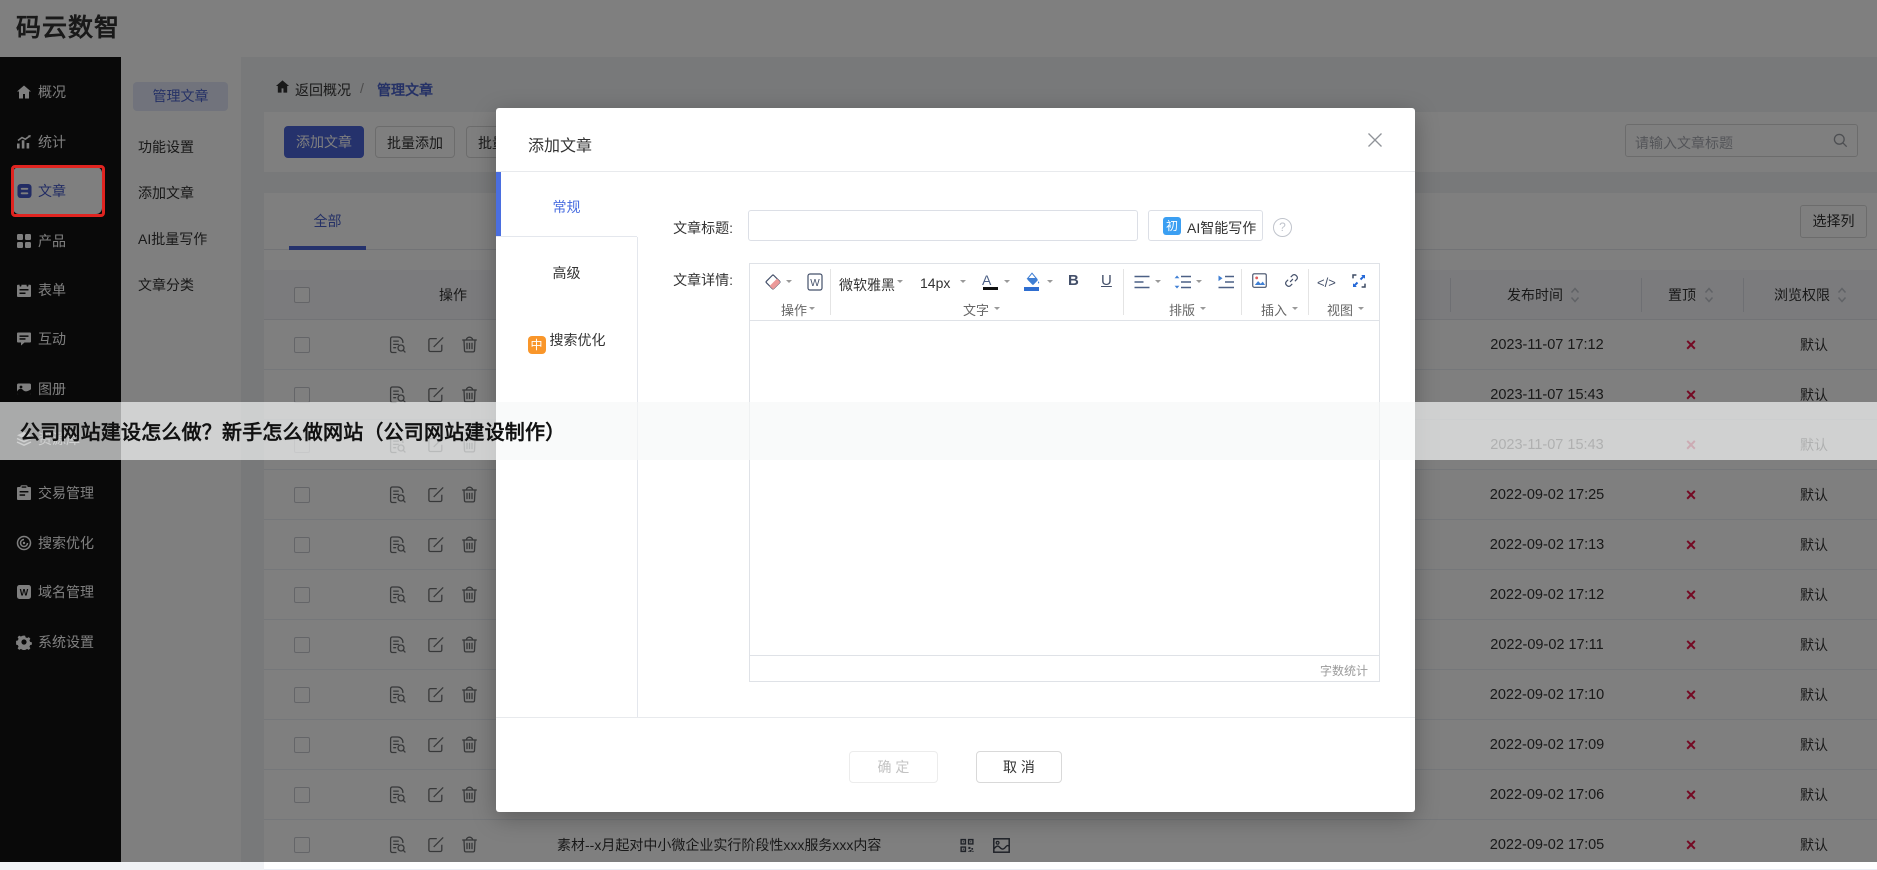  Describe the element at coordinates (815, 283) in the screenshot. I see `svg-text: W` at that location.